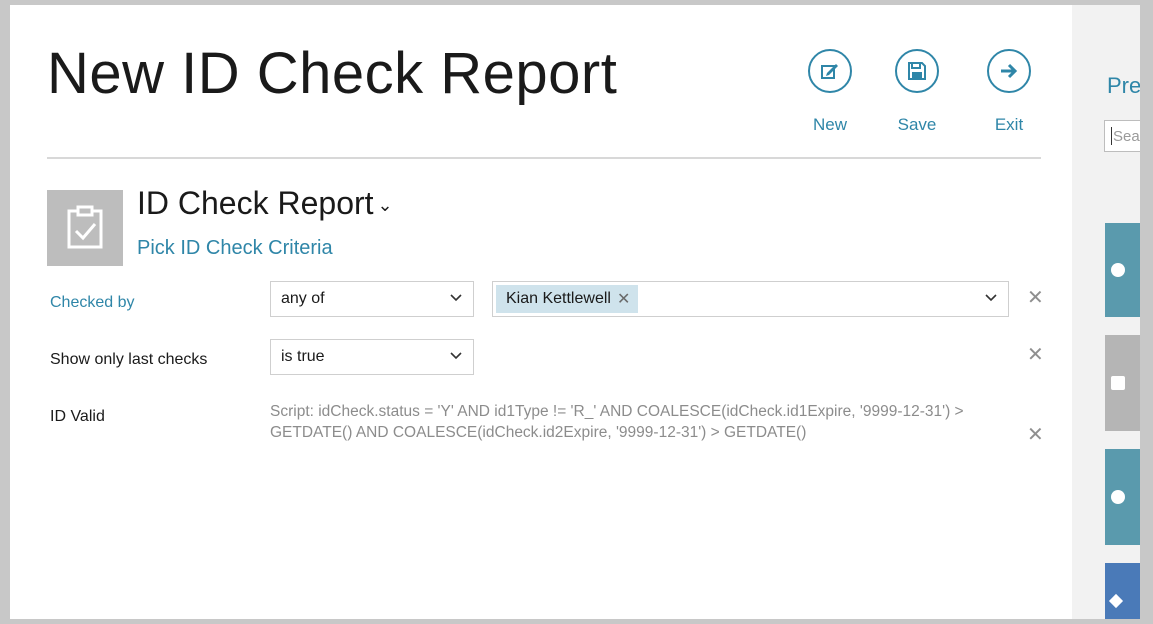 The image size is (1153, 624). What do you see at coordinates (1123, 85) in the screenshot?
I see `presets-title: Pre` at bounding box center [1123, 85].